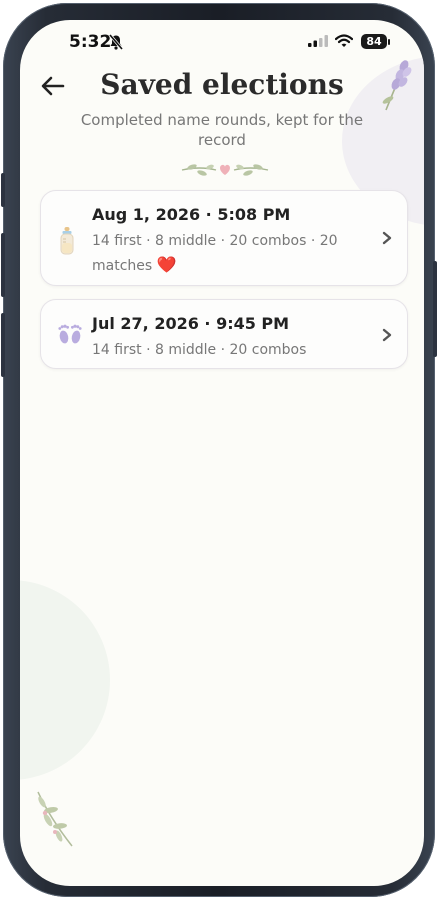 Image resolution: width=438 pixels, height=900 pixels. I want to click on page-title: Saved elections, so click(222, 84).